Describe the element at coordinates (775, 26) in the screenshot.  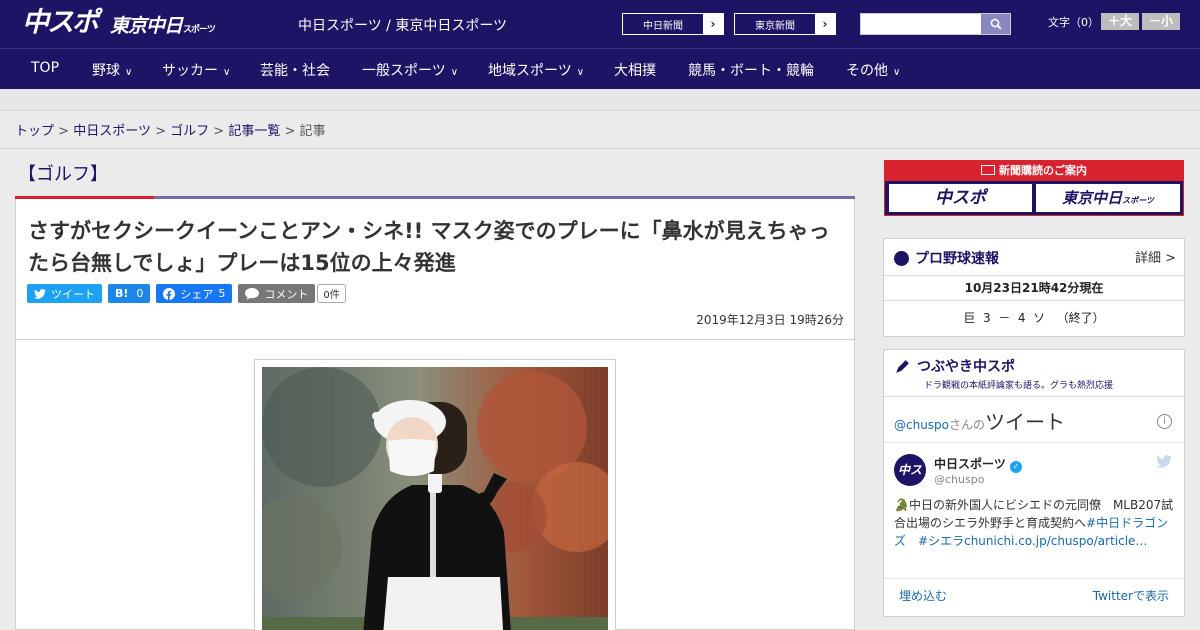
I see `tokyo-shimbun-label: 東京新聞` at that location.